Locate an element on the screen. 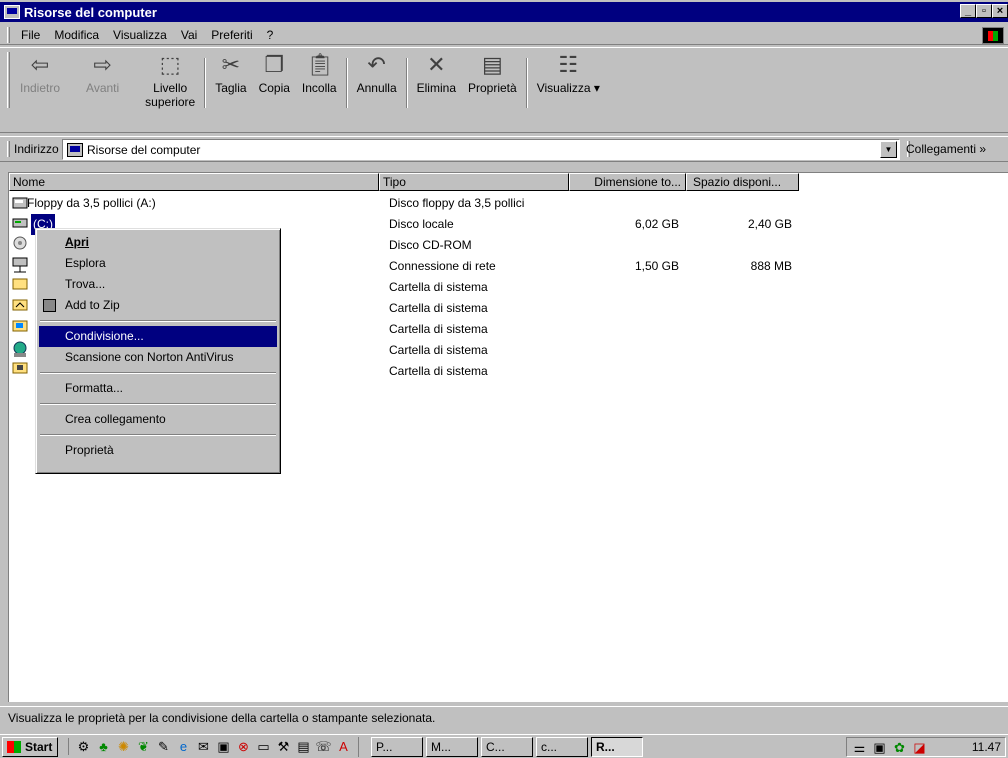 Image resolution: width=1008 pixels, height=758 pixels. column-name: Nome is located at coordinates (194, 182).